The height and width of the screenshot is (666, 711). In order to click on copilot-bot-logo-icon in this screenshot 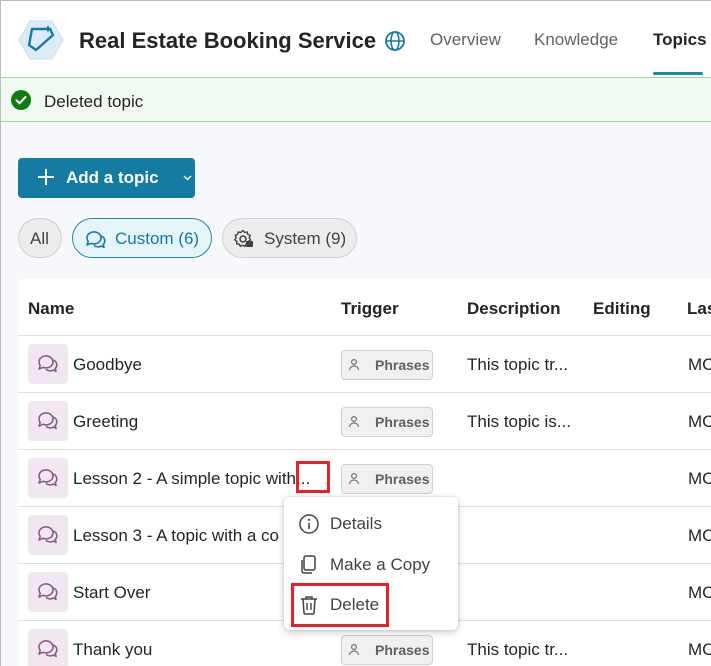, I will do `click(41, 40)`.